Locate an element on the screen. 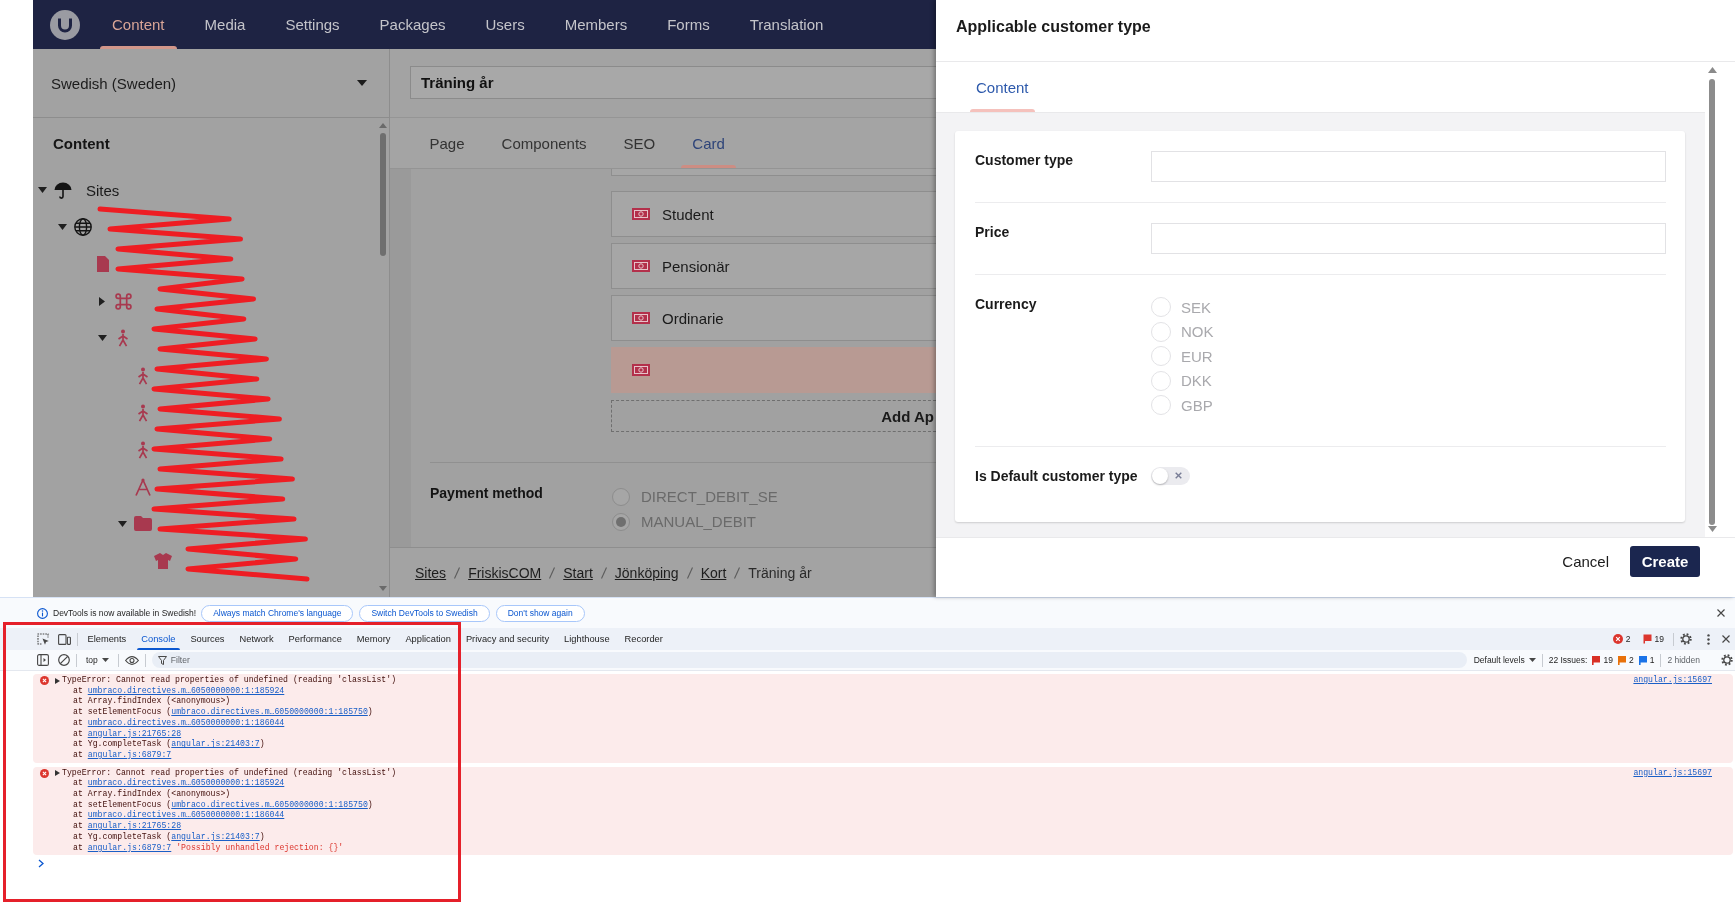 Image resolution: width=1735 pixels, height=903 pixels. devtools-tab: Network is located at coordinates (257, 639).